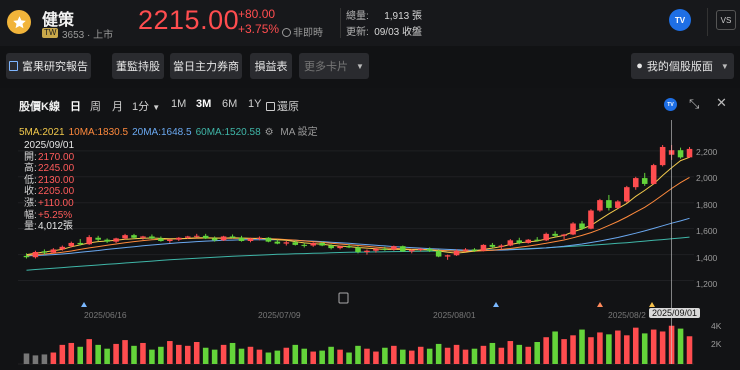  Describe the element at coordinates (726, 20) in the screenshot. I see `compare-vs-button: VS` at that location.